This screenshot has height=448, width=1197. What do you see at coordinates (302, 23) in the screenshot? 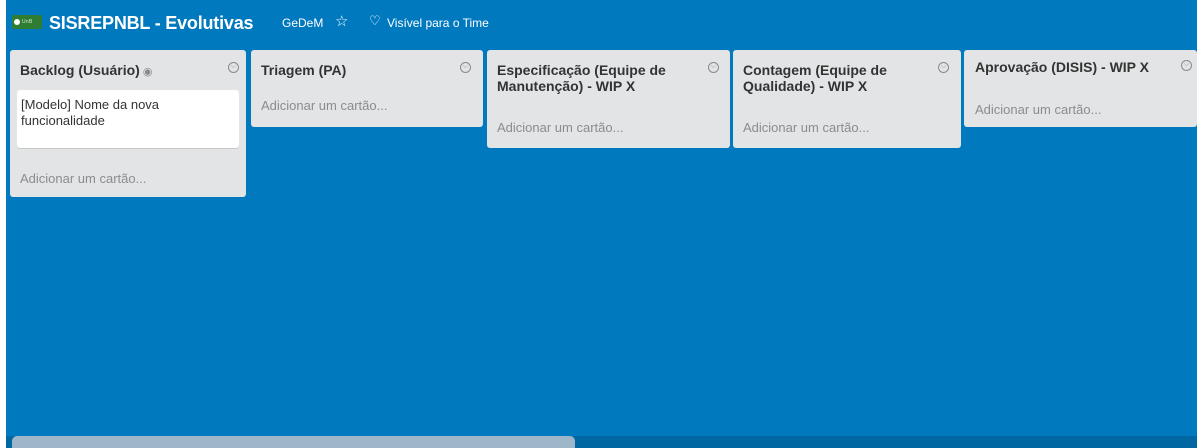
I see `team-link: GeDeM` at bounding box center [302, 23].